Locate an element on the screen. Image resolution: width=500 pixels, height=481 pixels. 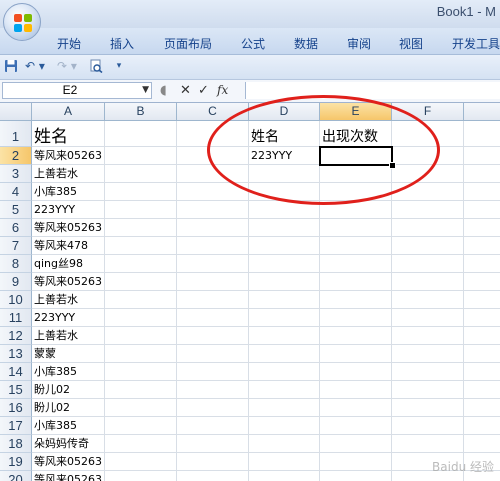
cell-a16: 盼儿02 is located at coordinates (68, 408).